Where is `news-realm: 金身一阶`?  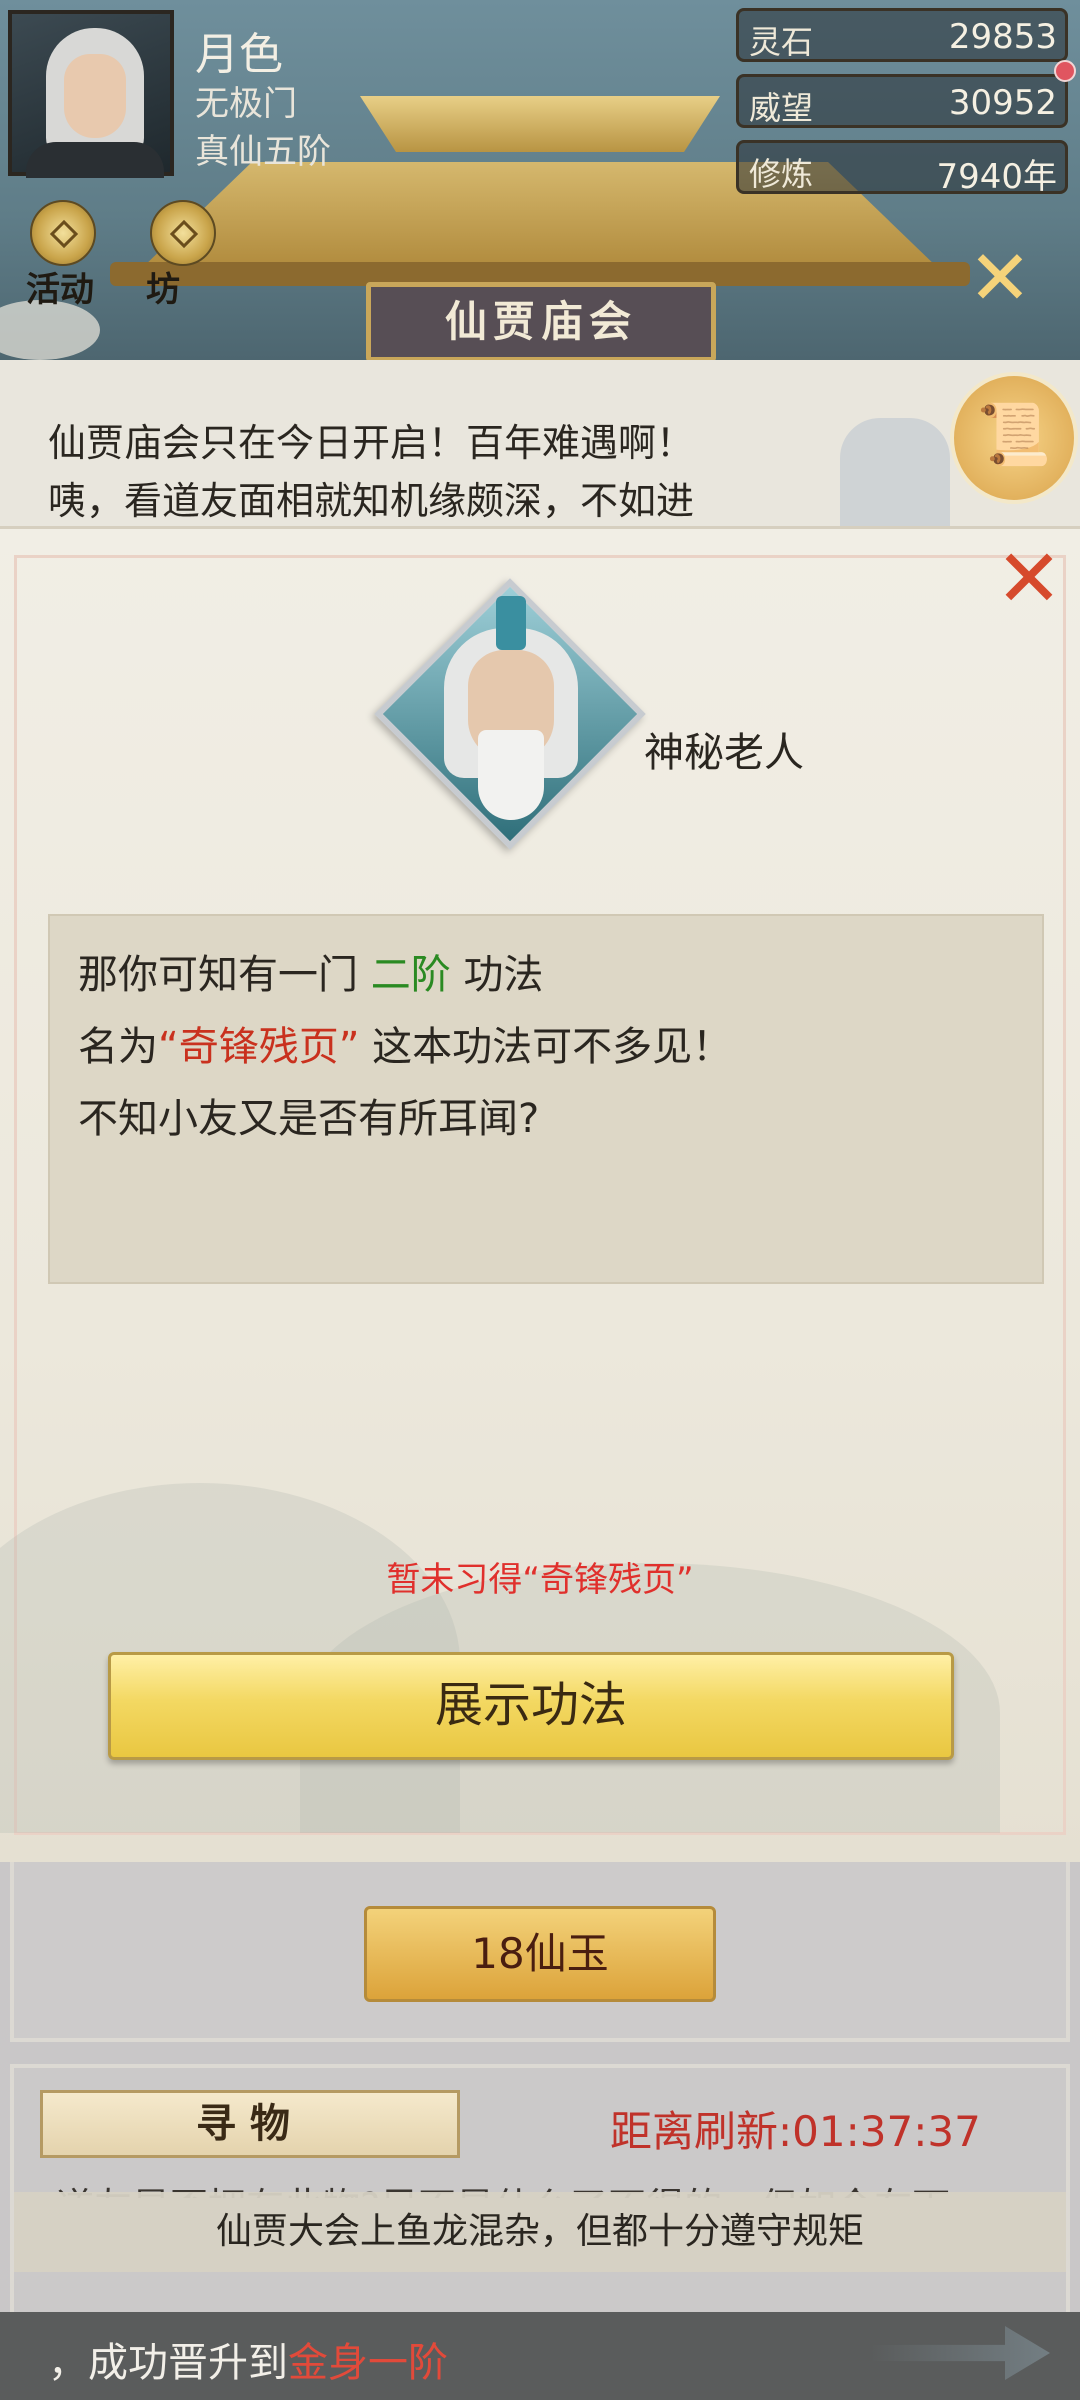
news-realm: 金身一阶 is located at coordinates (368, 2363).